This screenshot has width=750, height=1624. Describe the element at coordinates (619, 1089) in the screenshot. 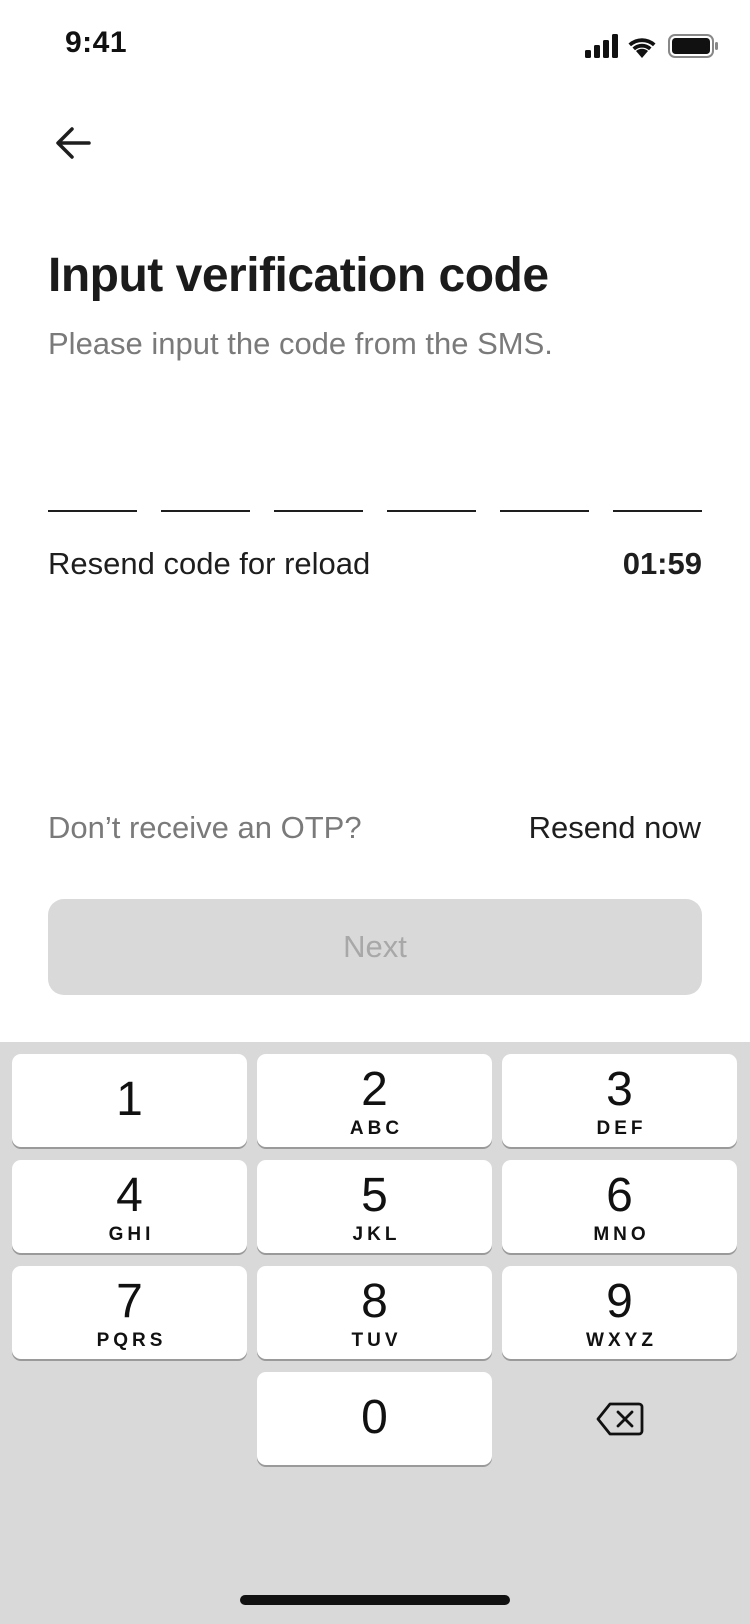

I see `key-digit: 3` at that location.